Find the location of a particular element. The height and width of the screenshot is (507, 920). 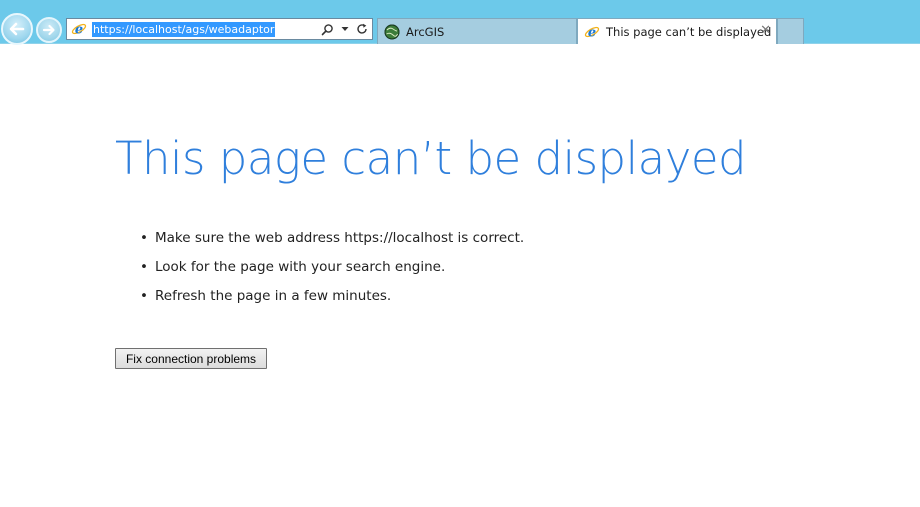

tab-label: ArcGIS is located at coordinates (425, 31).